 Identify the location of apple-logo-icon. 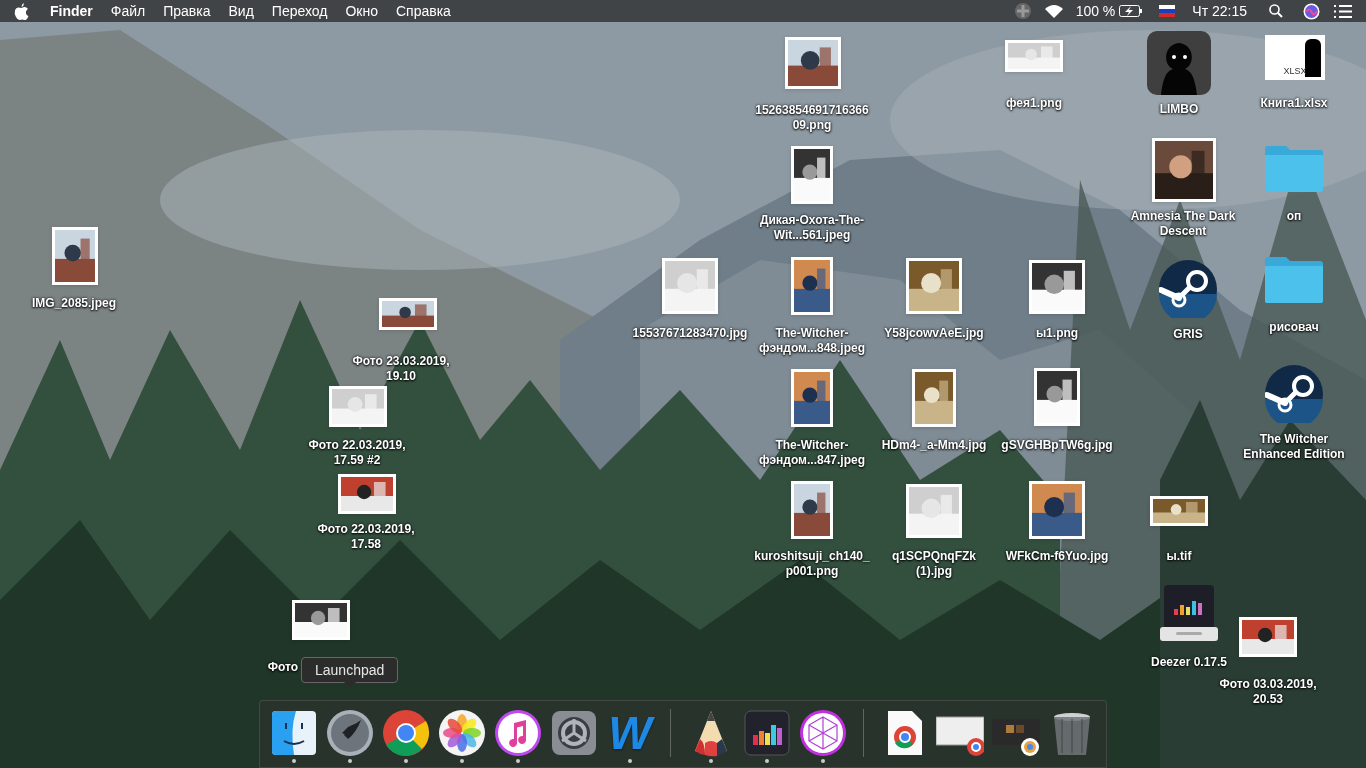
(21, 11).